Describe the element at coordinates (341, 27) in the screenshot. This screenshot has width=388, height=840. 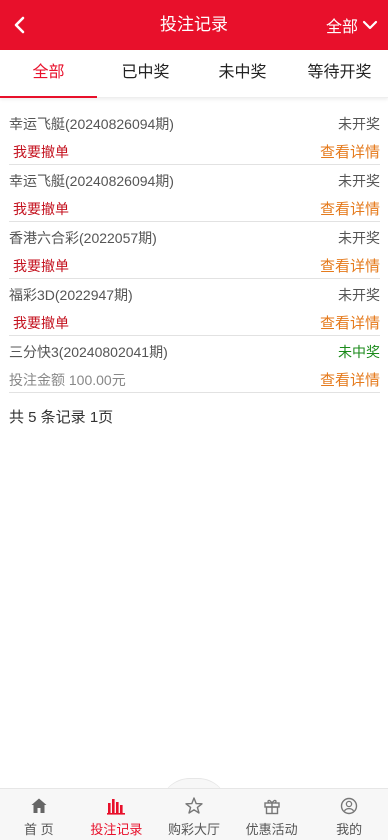
I see `filter-label: 全部` at that location.